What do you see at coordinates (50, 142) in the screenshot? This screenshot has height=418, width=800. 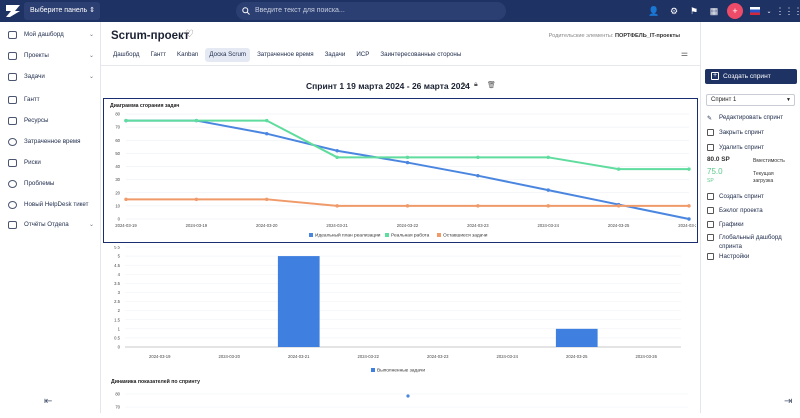 I see `sidebar-item-time: Затраченное время` at bounding box center [50, 142].